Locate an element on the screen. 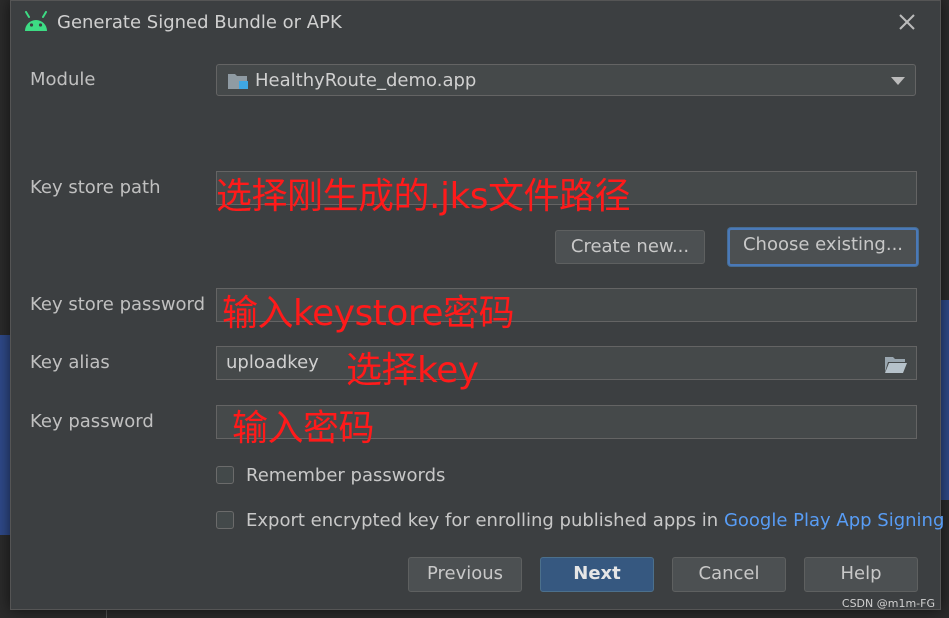 Image resolution: width=949 pixels, height=618 pixels. next-button: Next is located at coordinates (597, 574).